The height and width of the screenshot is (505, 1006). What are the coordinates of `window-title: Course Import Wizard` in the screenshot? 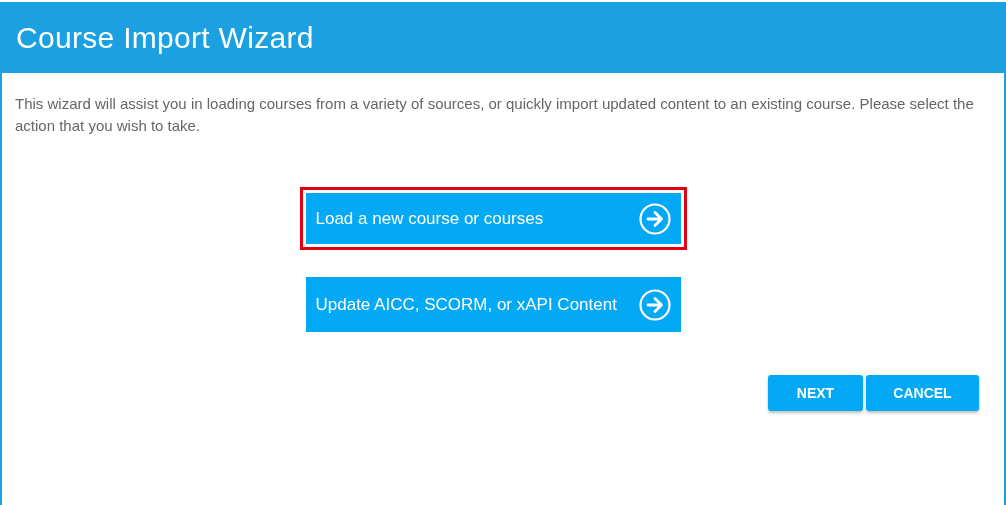 It's located at (165, 37).